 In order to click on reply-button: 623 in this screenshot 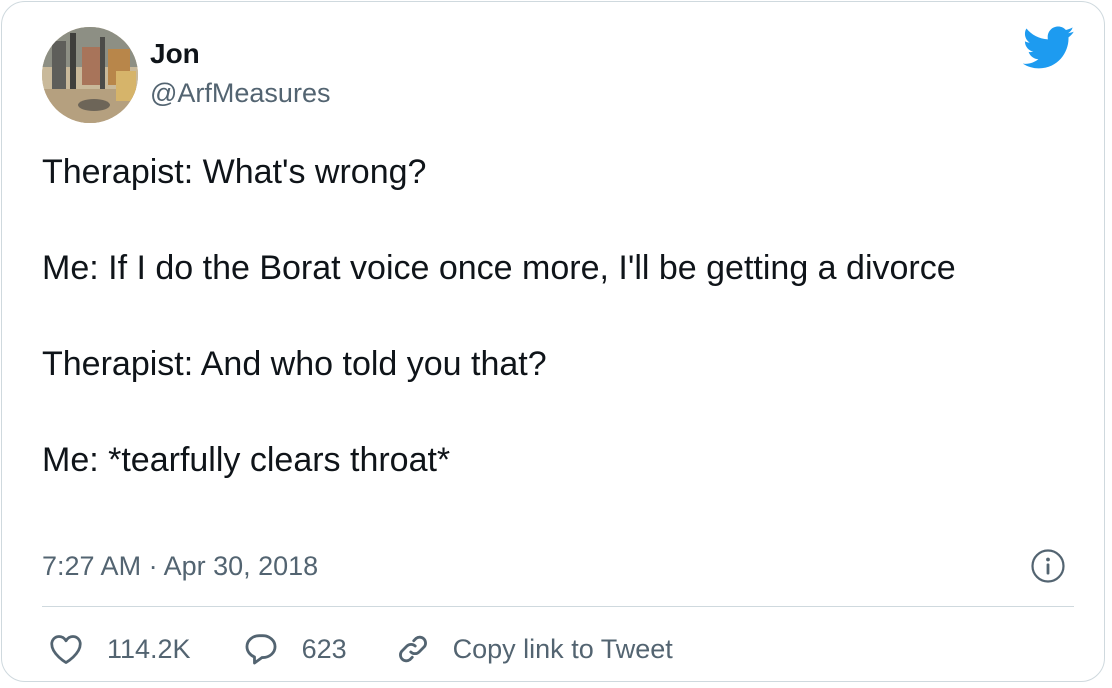, I will do `click(295, 649)`.